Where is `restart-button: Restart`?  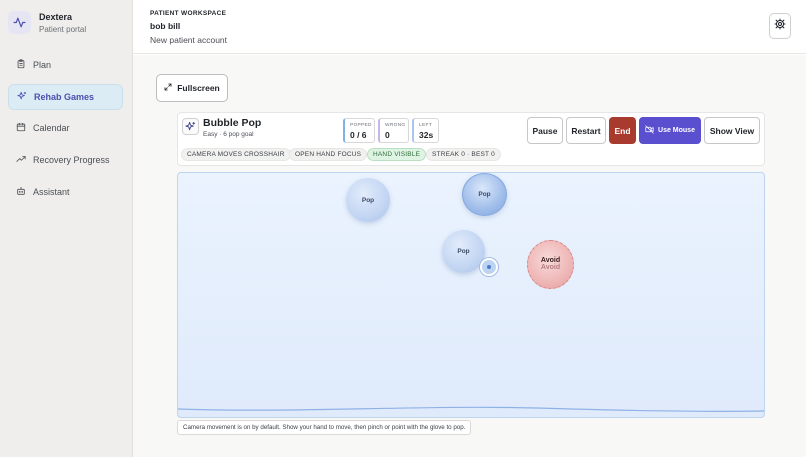
restart-button: Restart is located at coordinates (586, 130).